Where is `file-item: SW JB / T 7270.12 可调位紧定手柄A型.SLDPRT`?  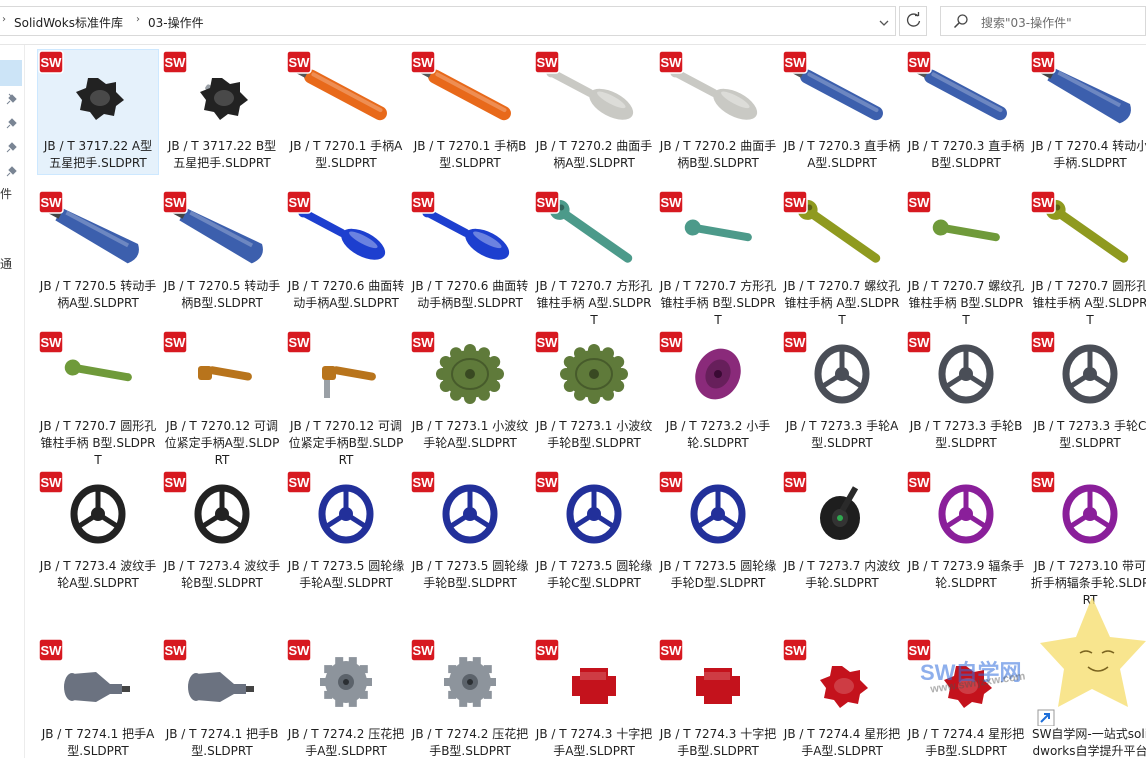 file-item: SW JB / T 7270.12 可调位紧定手柄A型.SLDPRT is located at coordinates (222, 398).